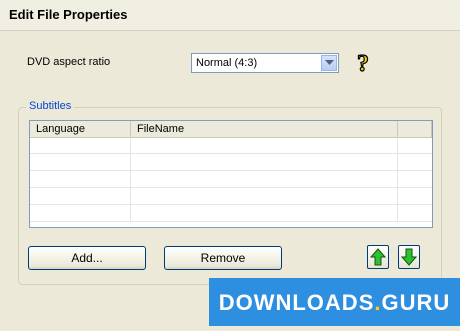 Image resolution: width=460 pixels, height=331 pixels. I want to click on move-up-button, so click(378, 257).